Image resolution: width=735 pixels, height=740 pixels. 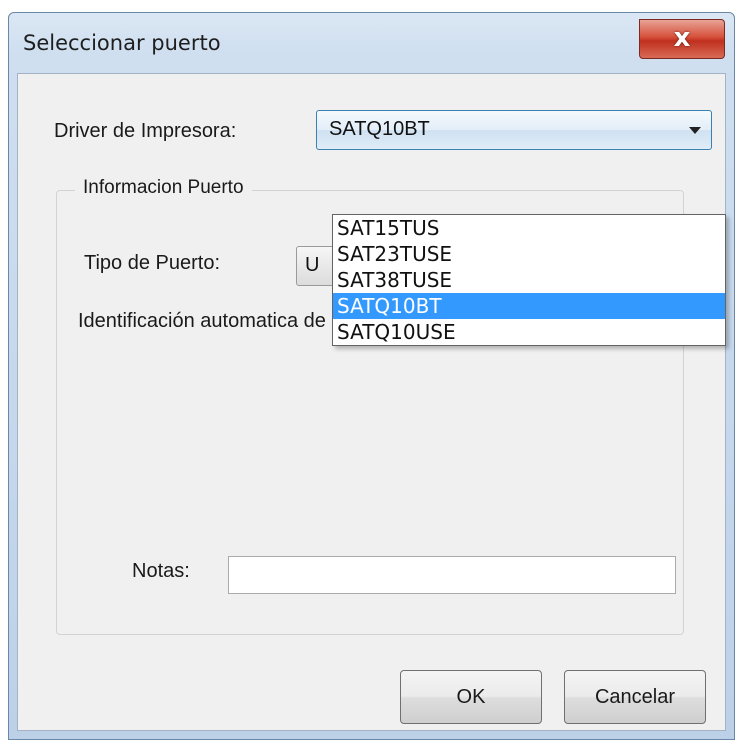 I want to click on port-type-select: U, so click(x=316, y=266).